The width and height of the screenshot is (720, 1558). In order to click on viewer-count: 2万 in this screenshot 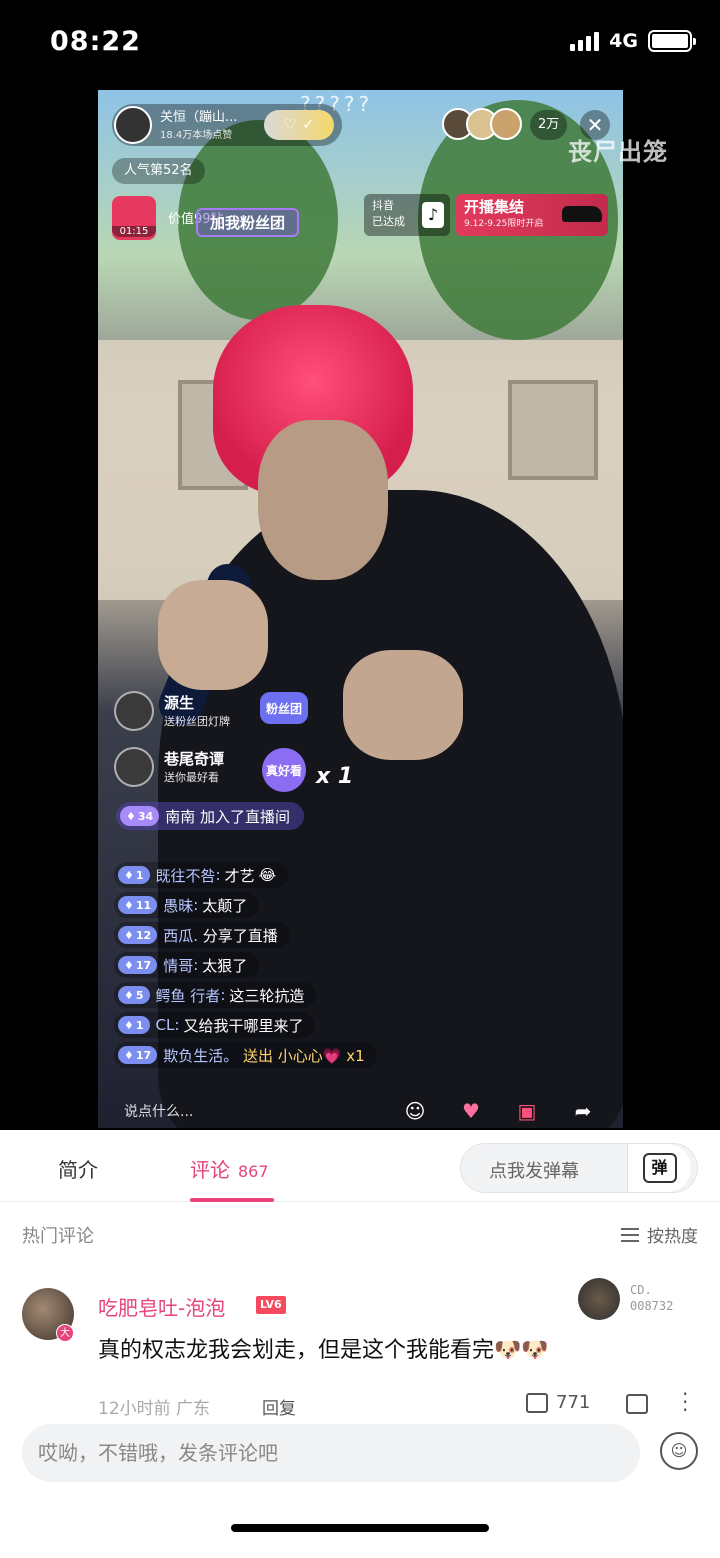, I will do `click(549, 125)`.